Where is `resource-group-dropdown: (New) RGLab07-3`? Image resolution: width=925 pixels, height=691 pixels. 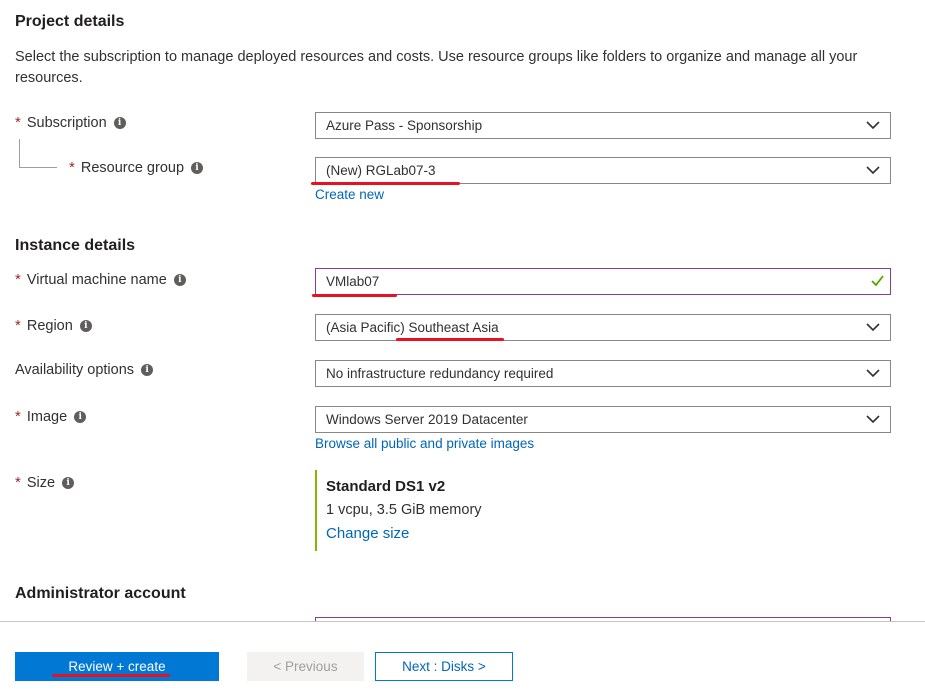 resource-group-dropdown: (New) RGLab07-3 is located at coordinates (603, 170).